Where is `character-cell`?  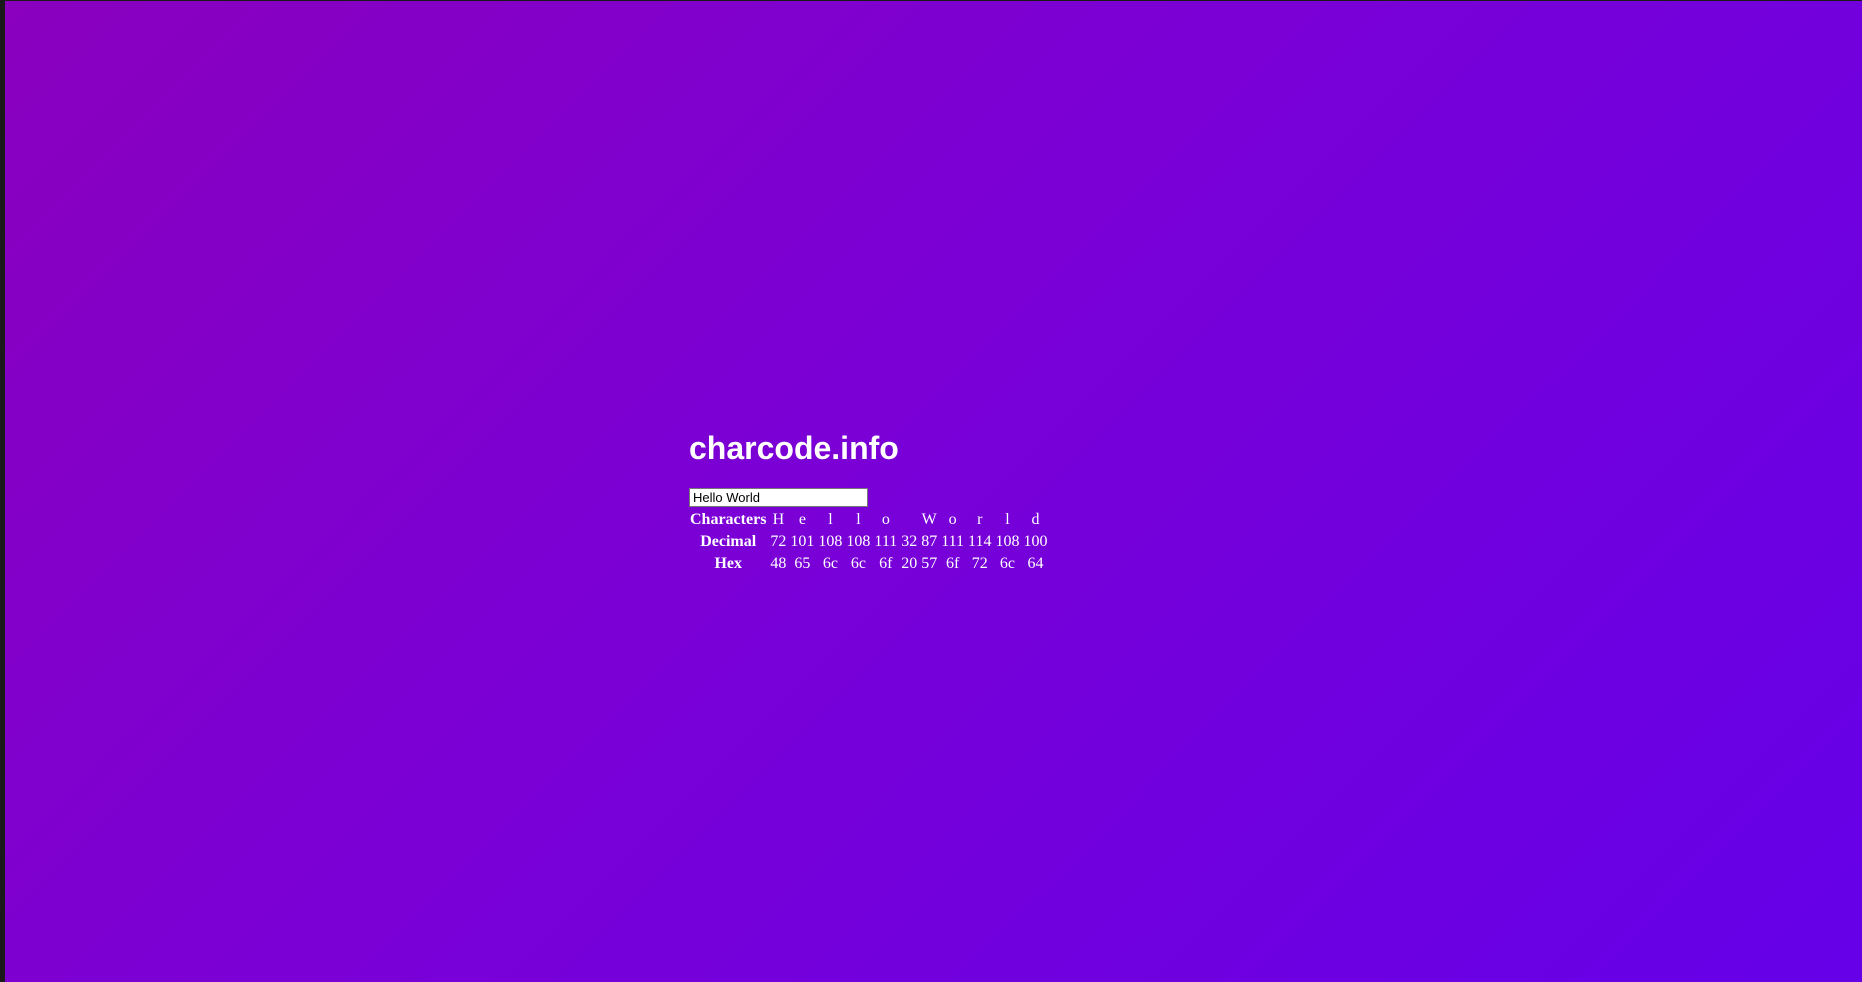
character-cell is located at coordinates (909, 520).